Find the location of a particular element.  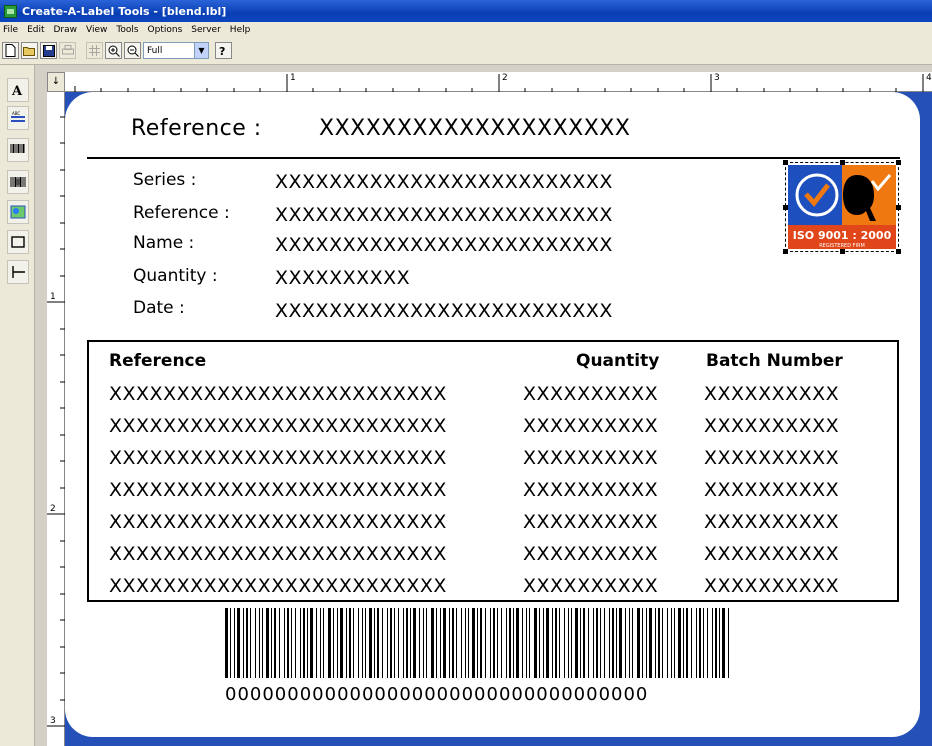

iso-logo-graphic: ISO 9001 : 2000 REGISTERED FIRM is located at coordinates (842, 207).